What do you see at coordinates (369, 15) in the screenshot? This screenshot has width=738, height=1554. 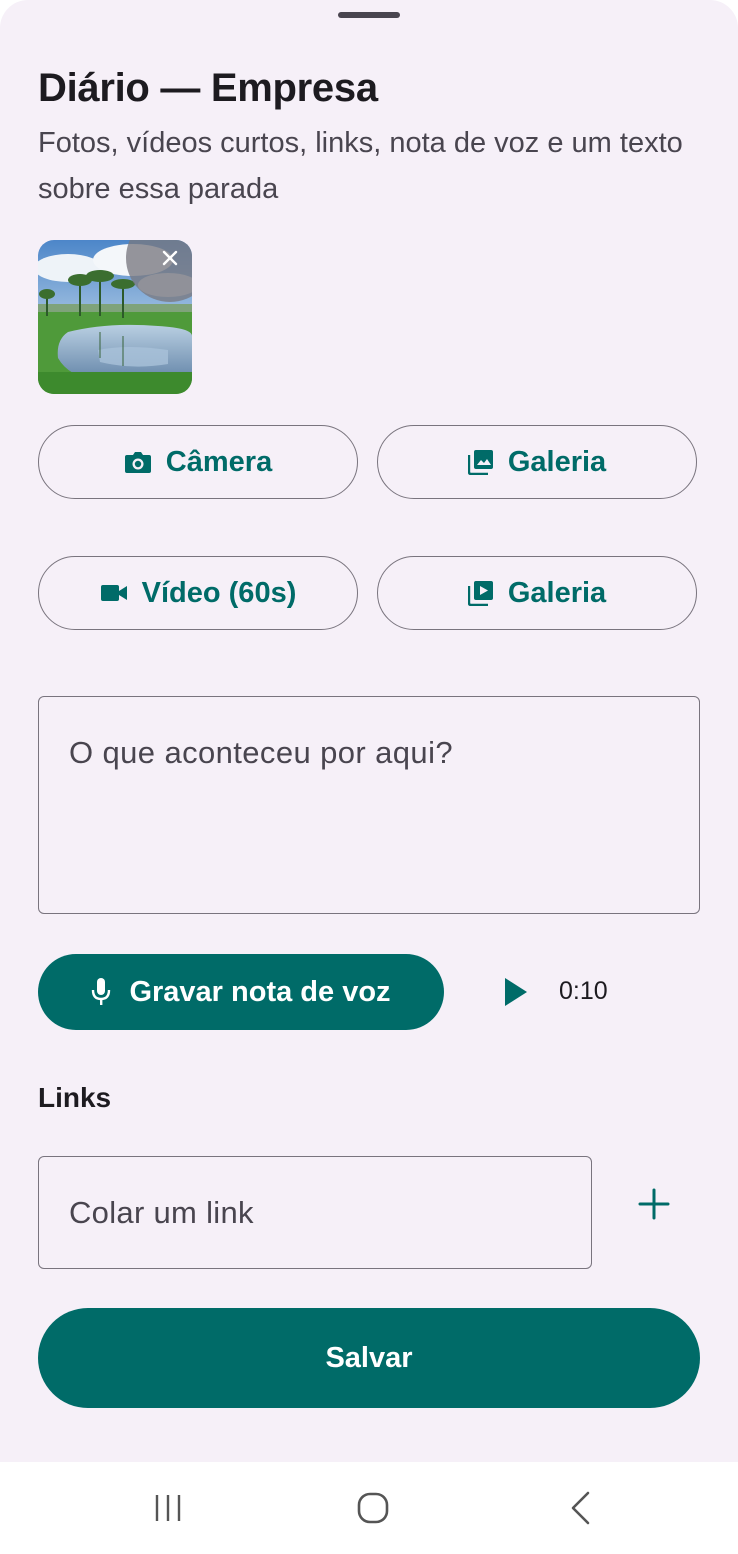 I see `drag-handle` at bounding box center [369, 15].